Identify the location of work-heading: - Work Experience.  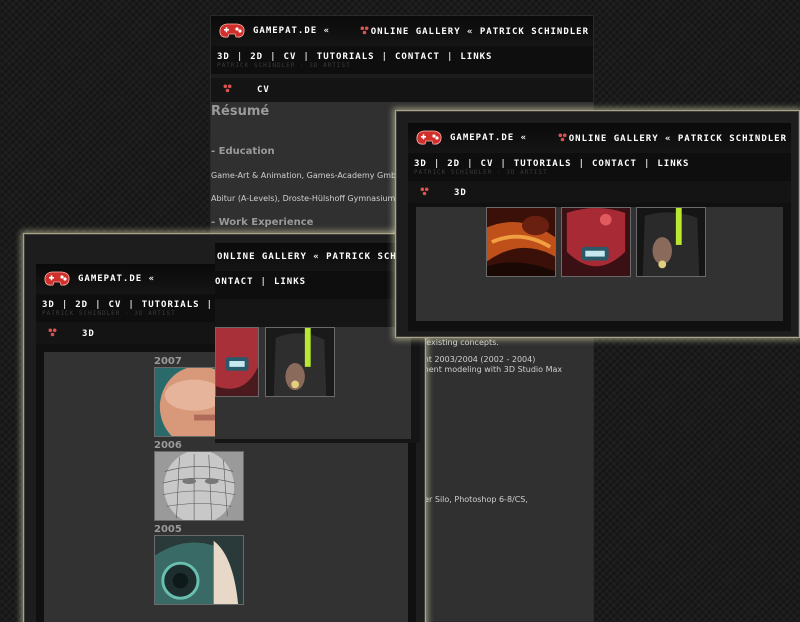
(262, 222).